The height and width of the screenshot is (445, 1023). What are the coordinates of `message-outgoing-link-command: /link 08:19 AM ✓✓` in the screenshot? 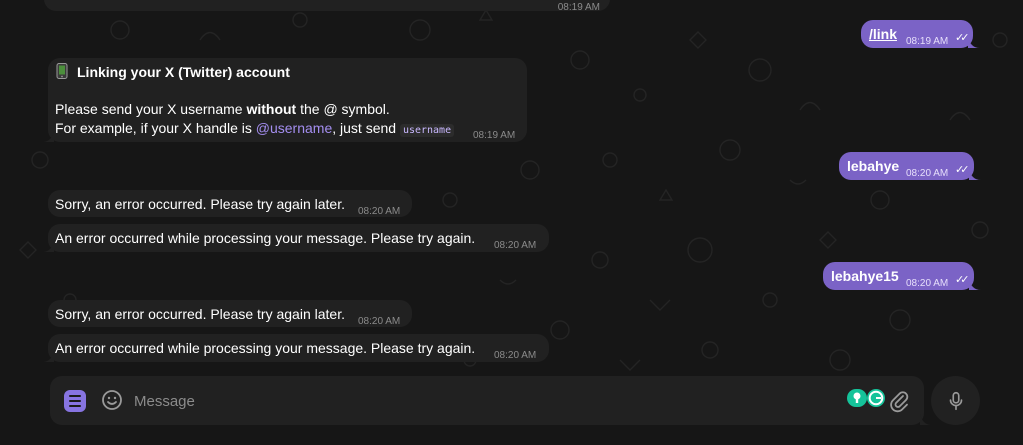 It's located at (920, 34).